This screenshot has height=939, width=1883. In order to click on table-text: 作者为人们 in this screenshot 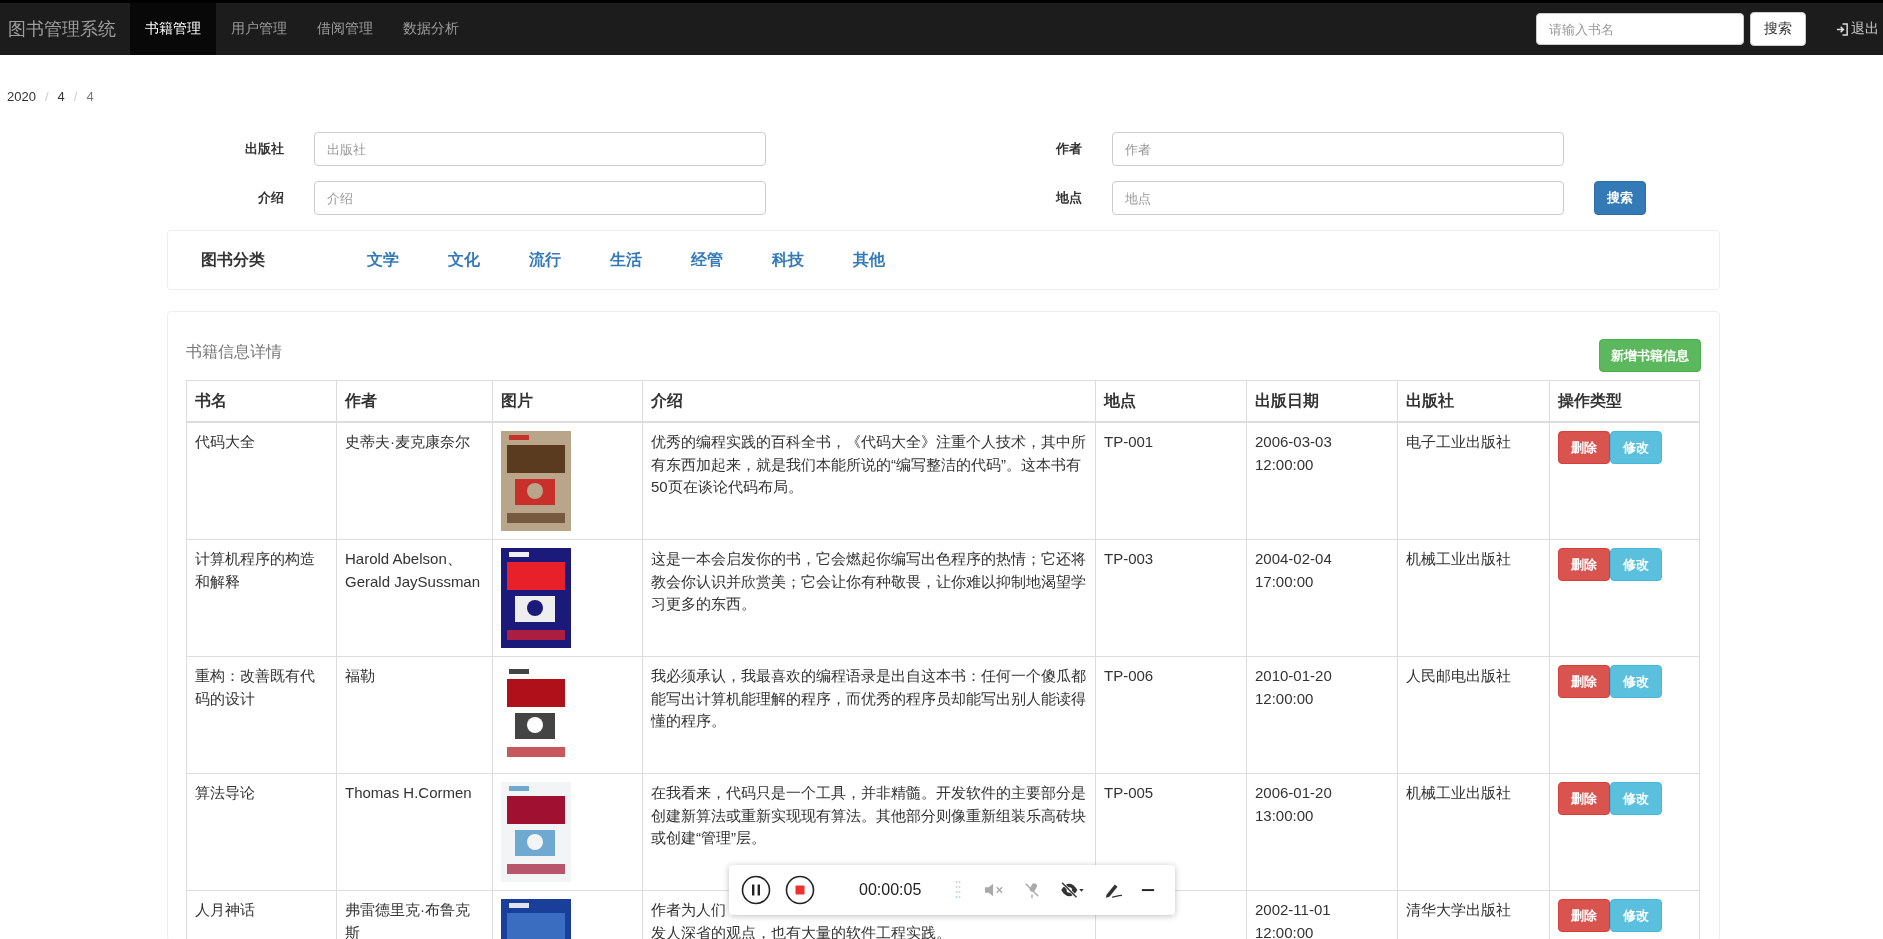, I will do `click(688, 910)`.